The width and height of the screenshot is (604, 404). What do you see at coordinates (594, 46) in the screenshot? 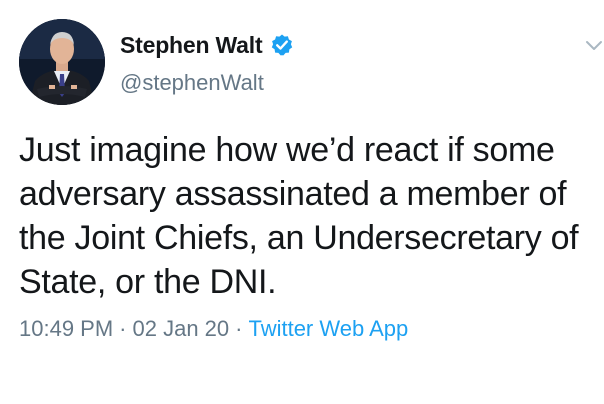
I see `chevron-down-icon` at bounding box center [594, 46].